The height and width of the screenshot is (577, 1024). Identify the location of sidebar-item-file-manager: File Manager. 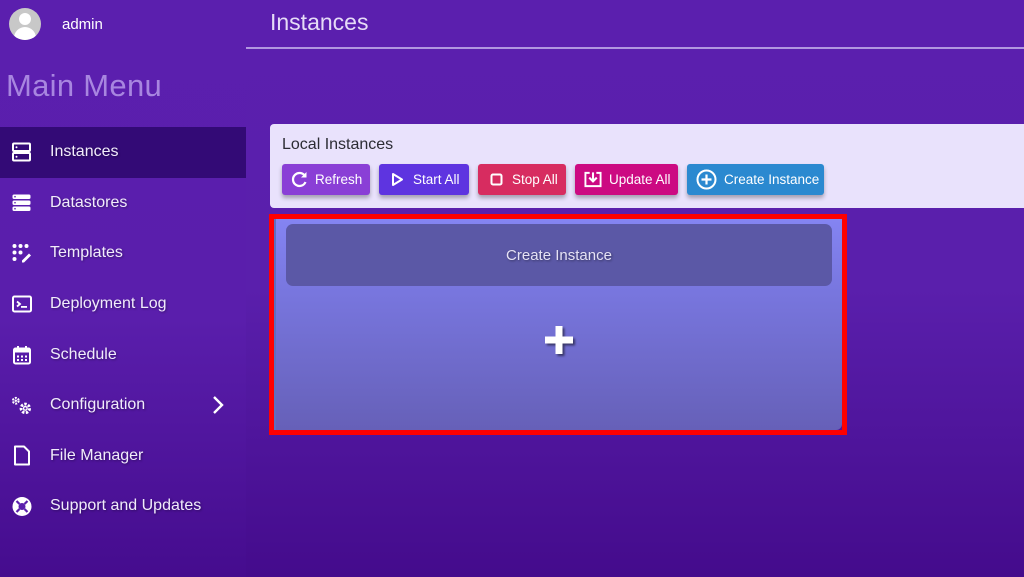
(123, 456).